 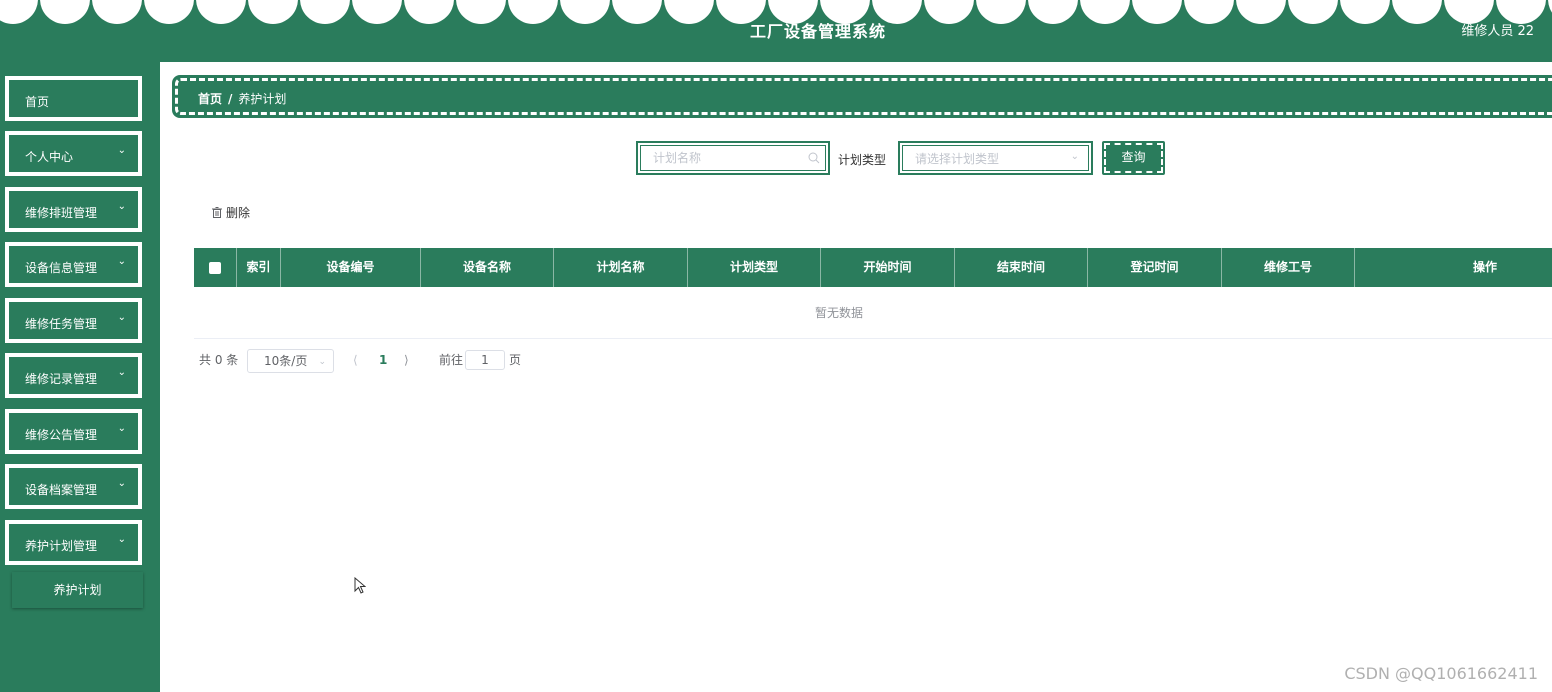 What do you see at coordinates (262, 99) in the screenshot?
I see `breadcrumb-current: 养护计划` at bounding box center [262, 99].